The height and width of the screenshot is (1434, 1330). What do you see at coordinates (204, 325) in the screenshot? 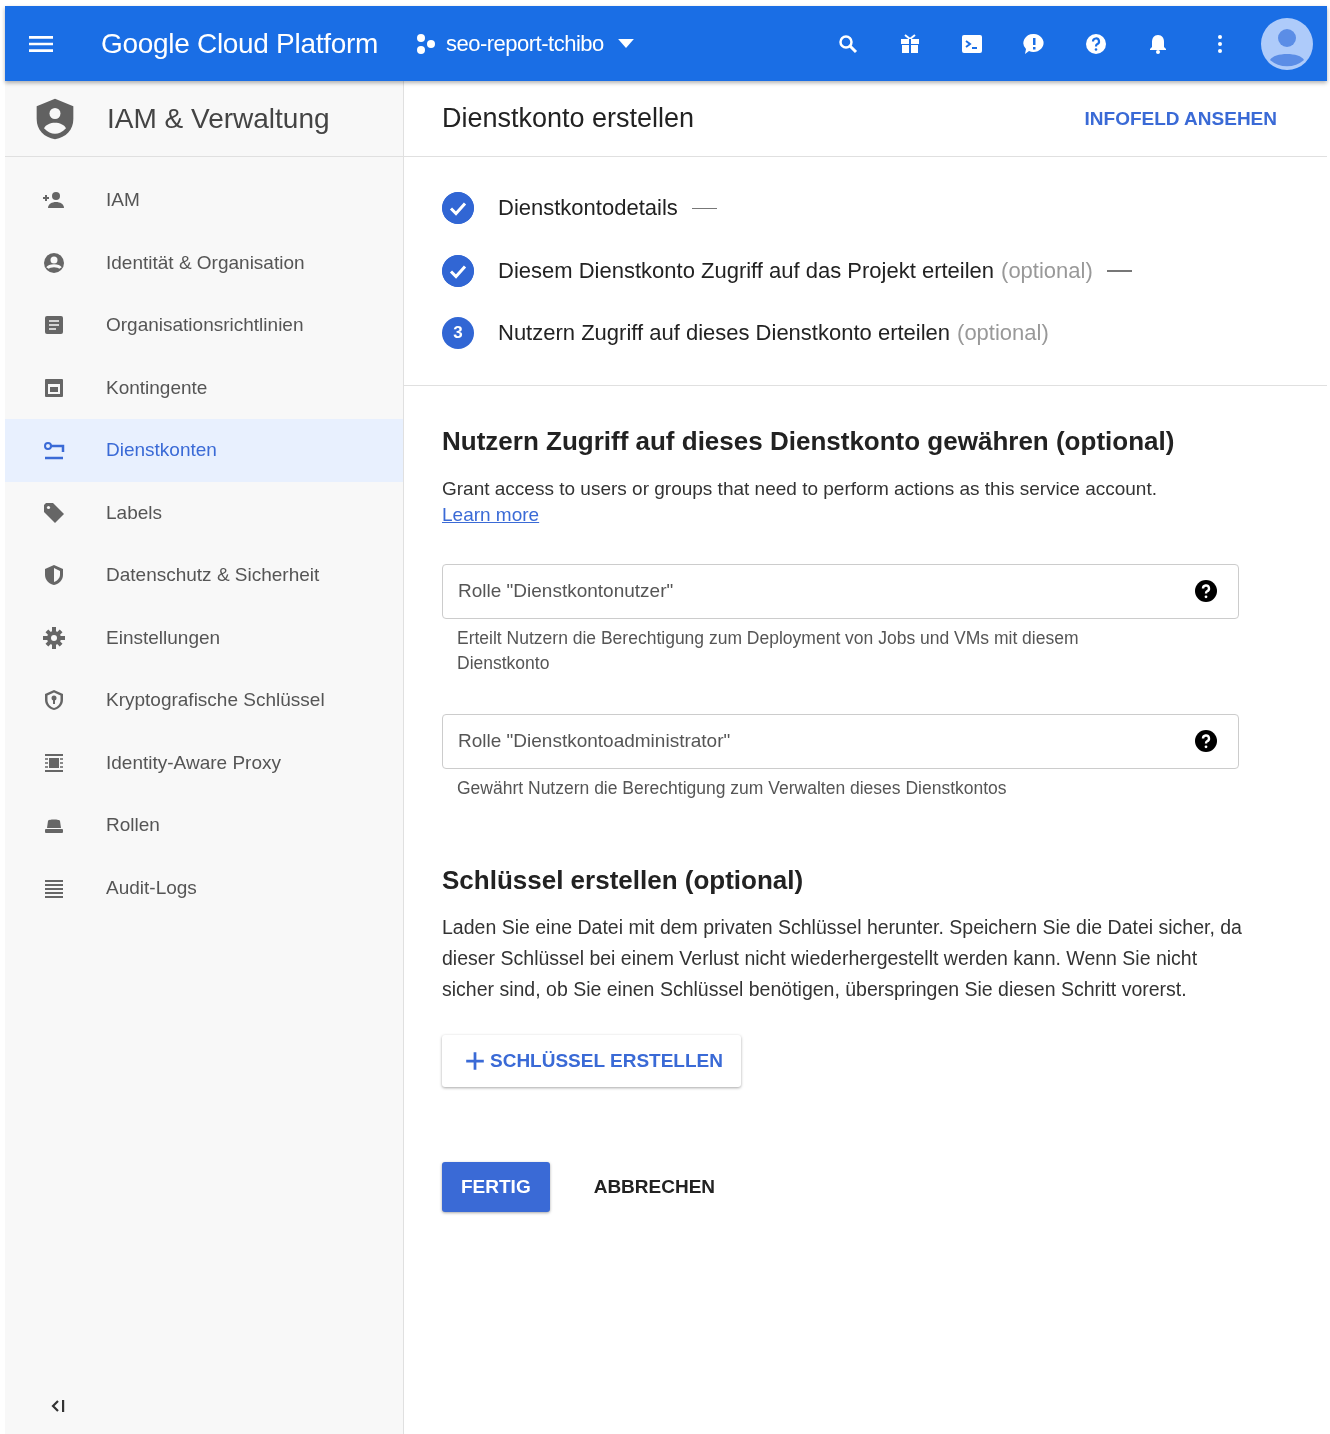
I see `sidebar-item: Organisationsrichtlinien` at bounding box center [204, 325].